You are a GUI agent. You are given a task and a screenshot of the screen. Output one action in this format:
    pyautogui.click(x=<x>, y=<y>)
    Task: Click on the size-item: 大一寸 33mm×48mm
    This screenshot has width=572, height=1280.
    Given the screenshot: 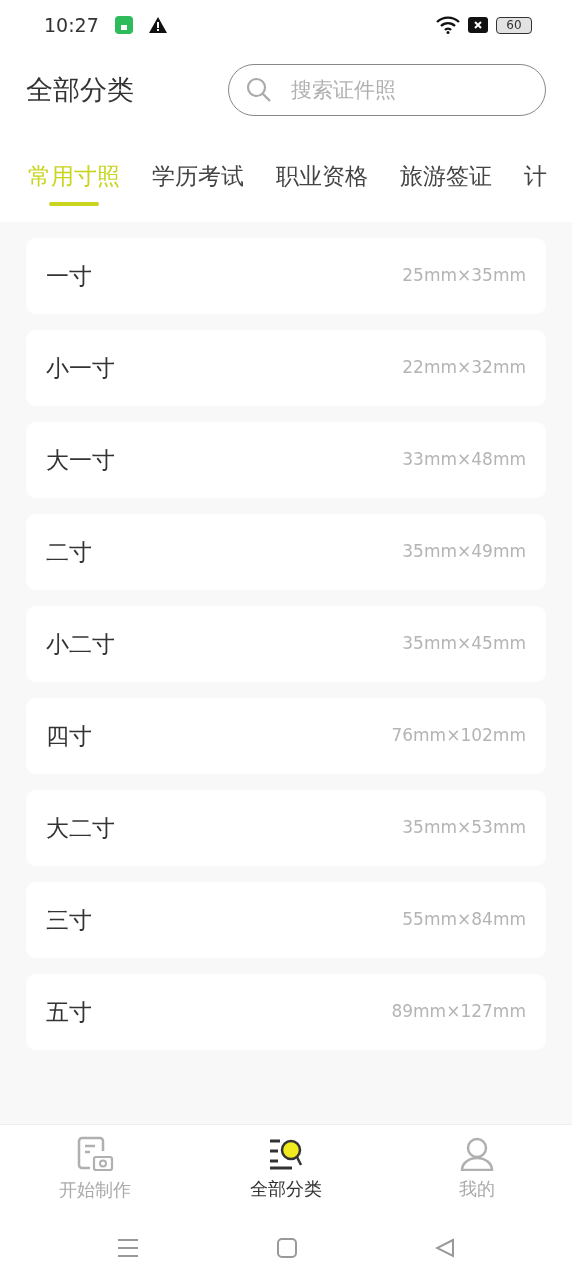 What is the action you would take?
    pyautogui.click(x=286, y=460)
    